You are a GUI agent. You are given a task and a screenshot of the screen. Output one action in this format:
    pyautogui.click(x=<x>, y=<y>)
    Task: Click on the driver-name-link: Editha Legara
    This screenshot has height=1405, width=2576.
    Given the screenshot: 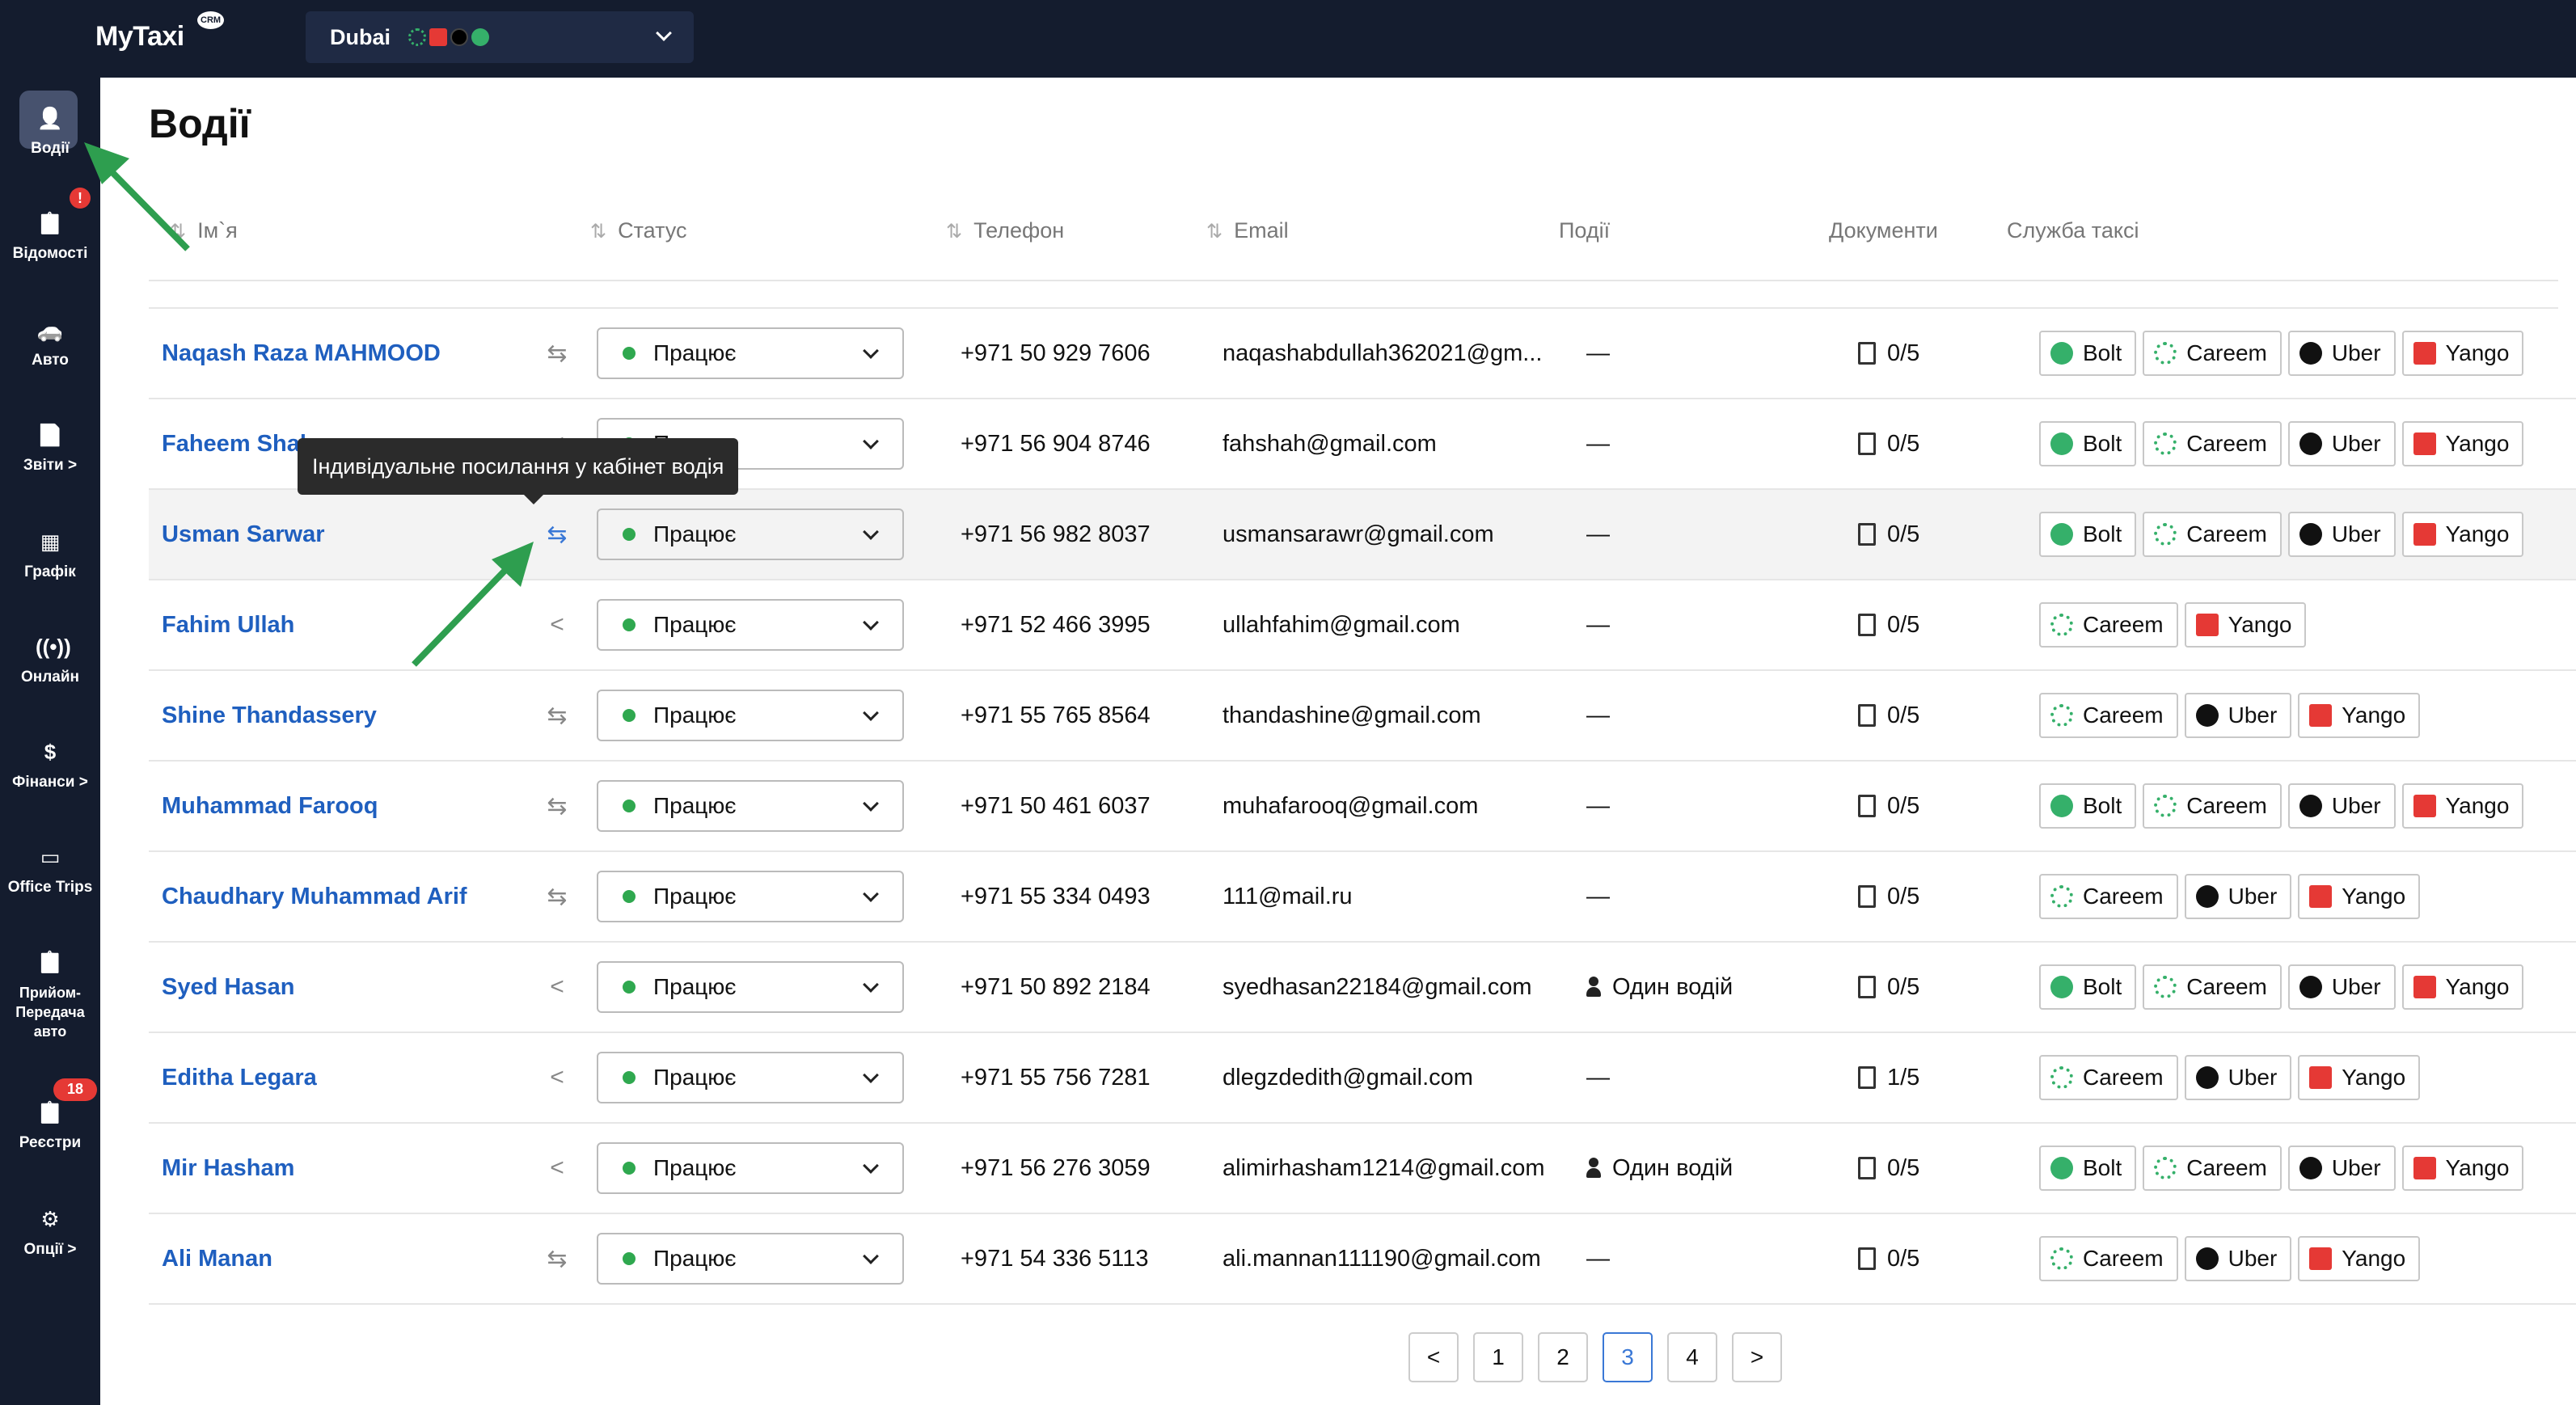 What is the action you would take?
    pyautogui.click(x=335, y=1077)
    